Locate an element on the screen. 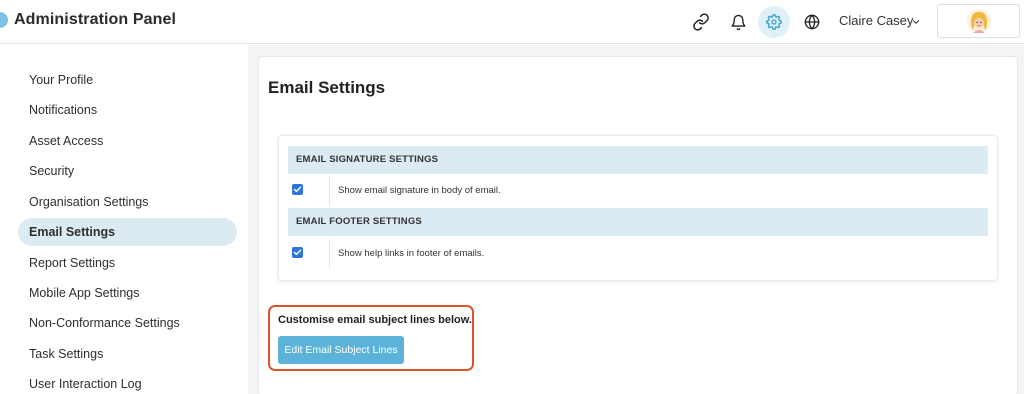 The image size is (1024, 394). avatar is located at coordinates (979, 21).